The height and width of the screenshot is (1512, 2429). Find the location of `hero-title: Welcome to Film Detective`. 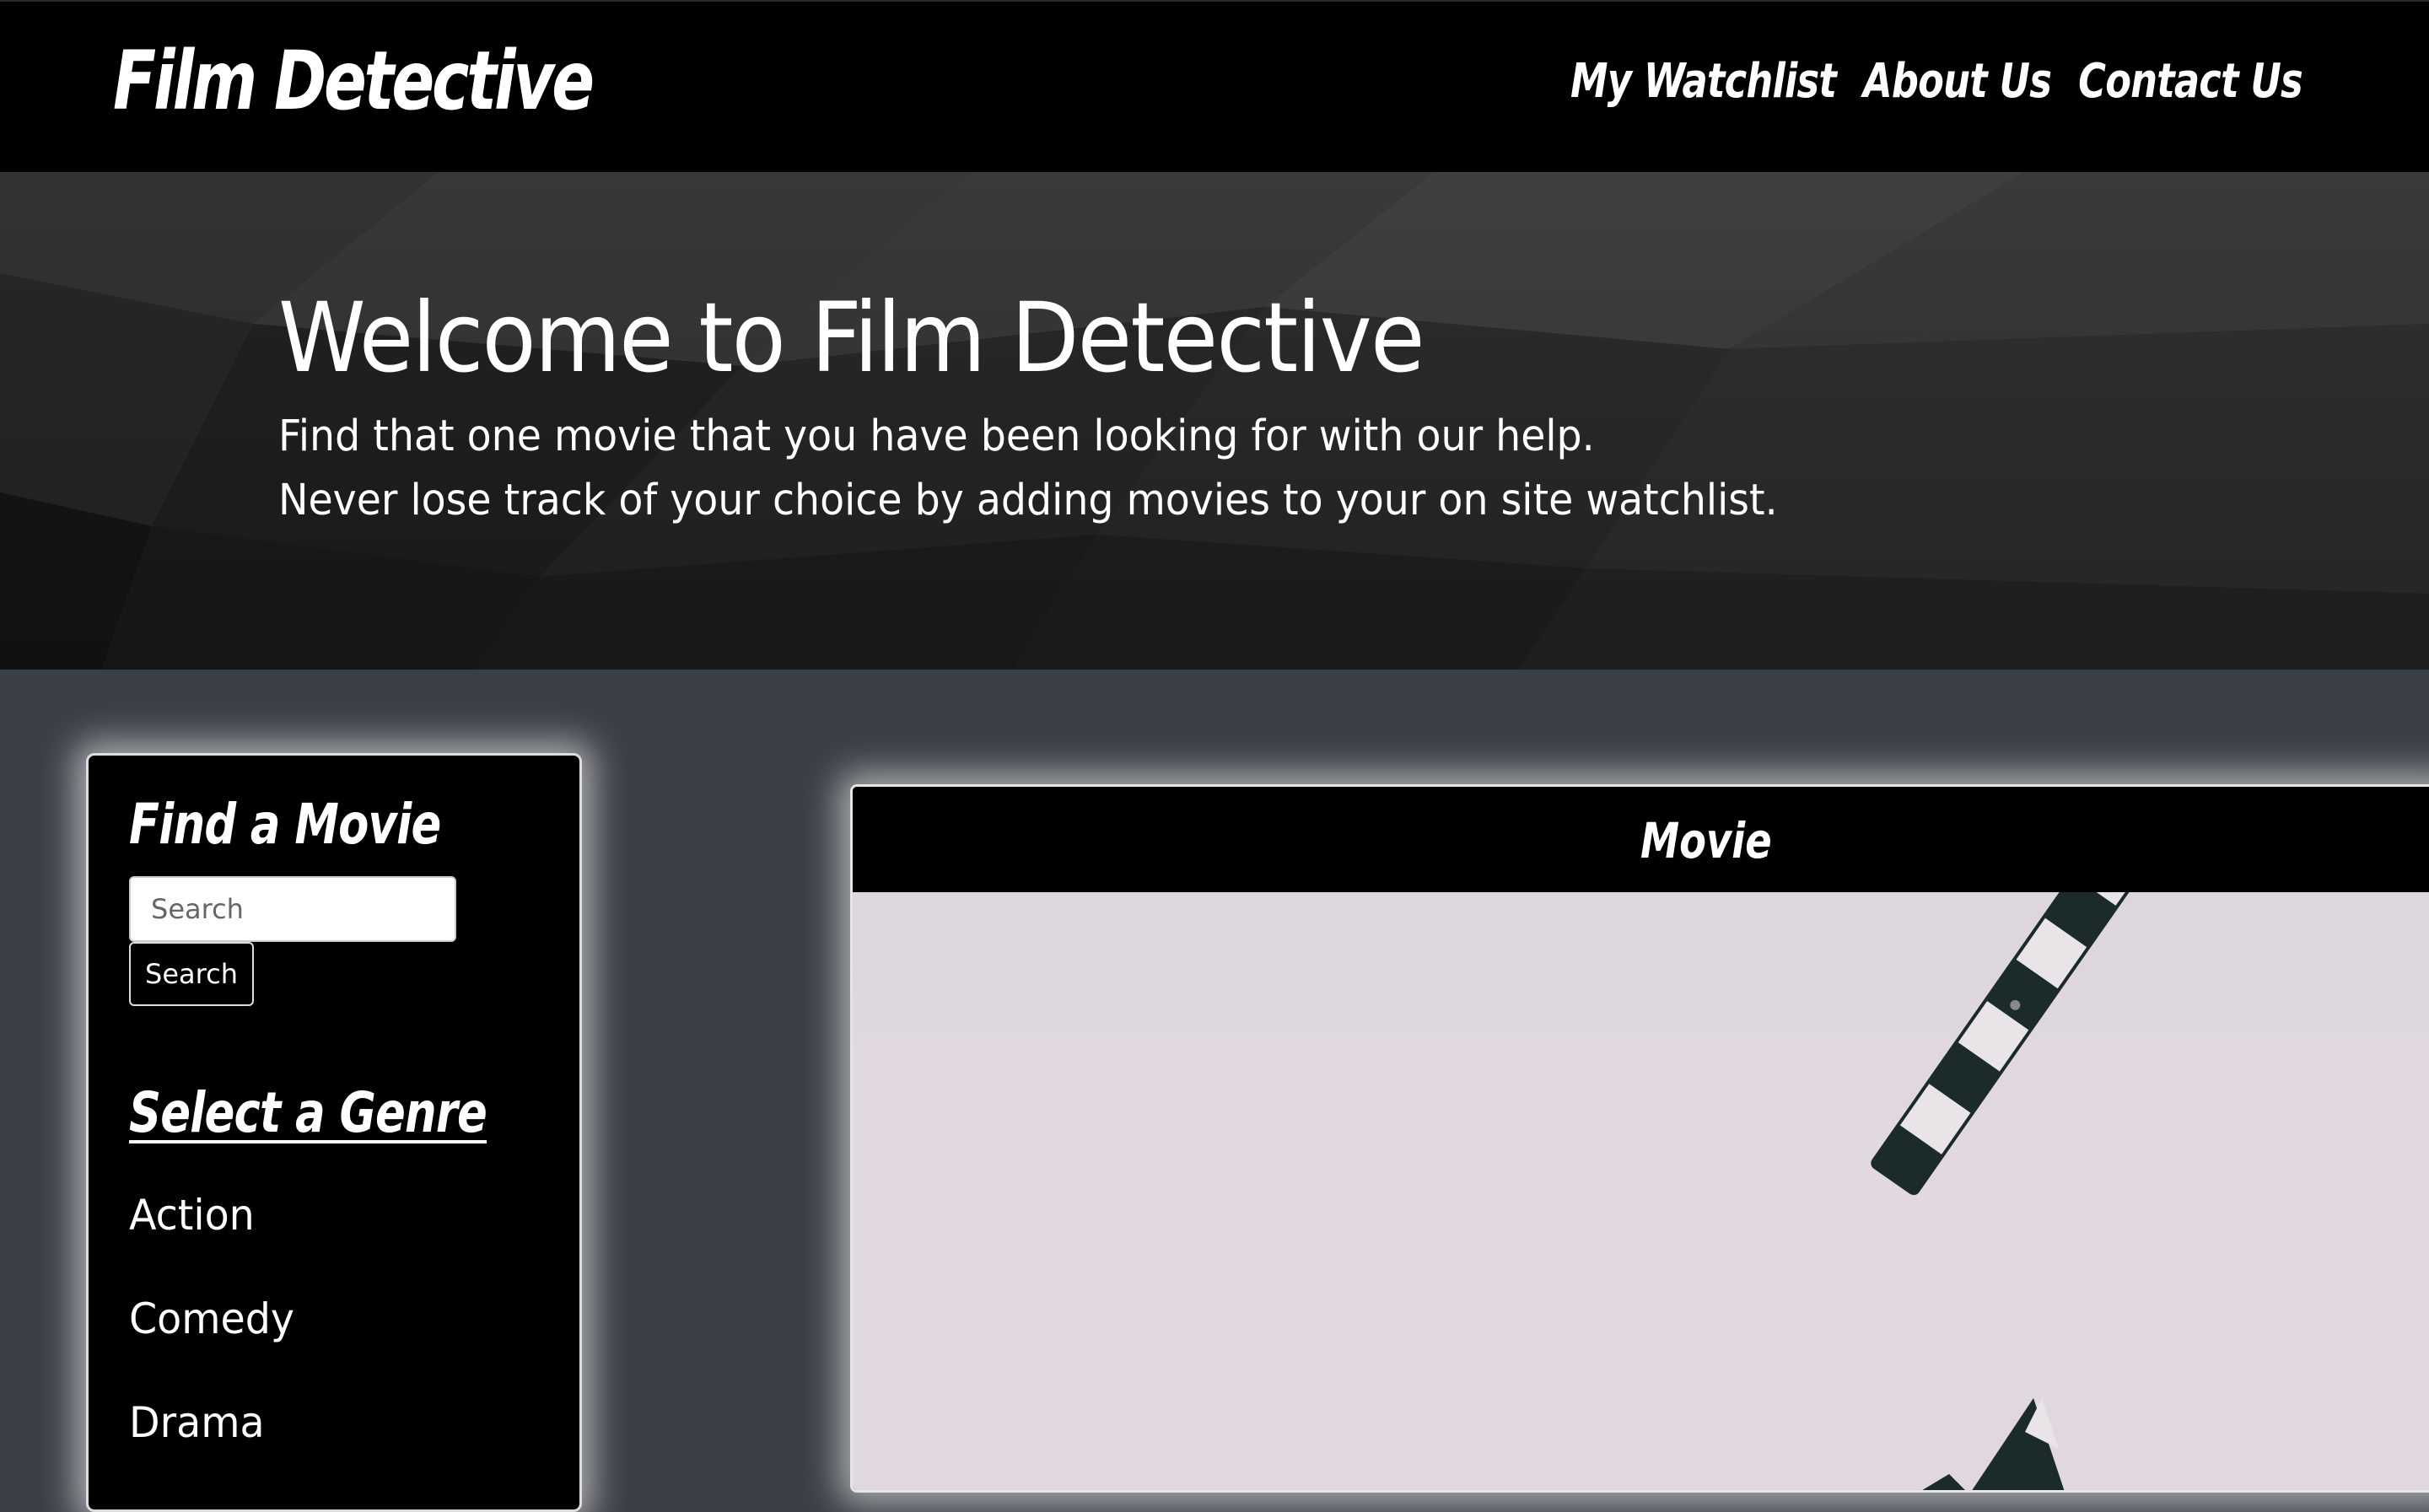

hero-title: Welcome to Film Detective is located at coordinates (851, 338).